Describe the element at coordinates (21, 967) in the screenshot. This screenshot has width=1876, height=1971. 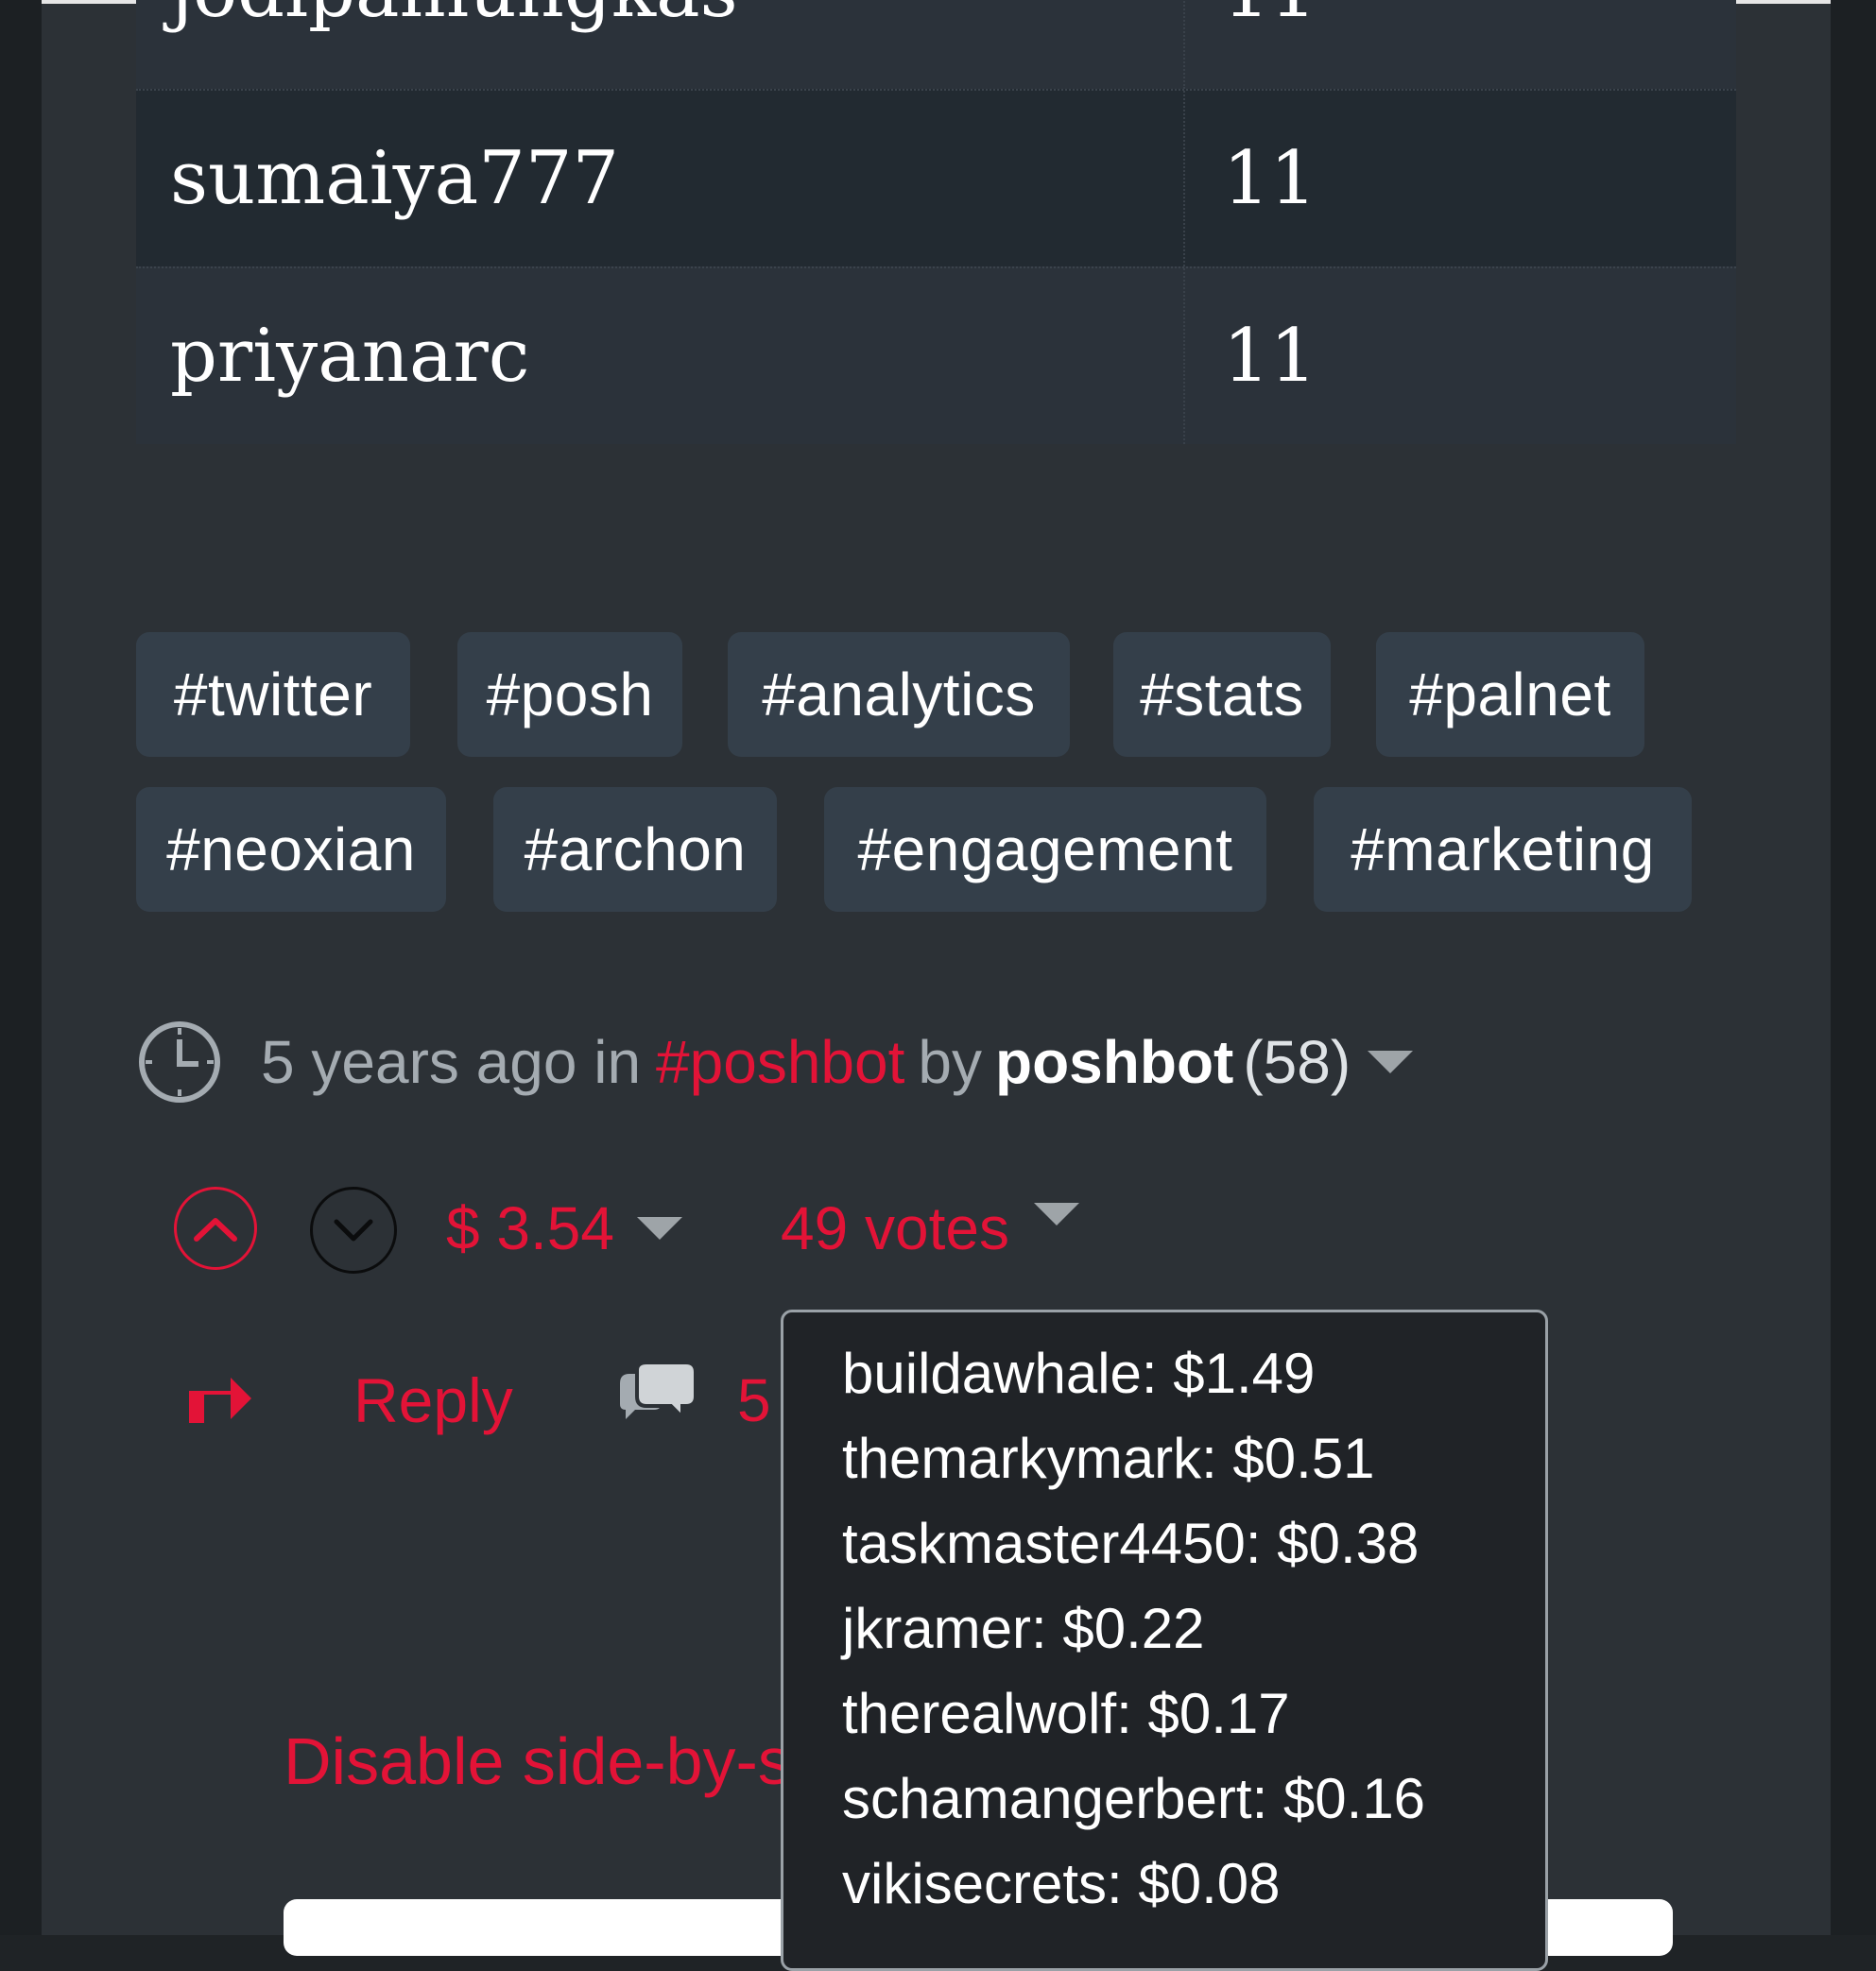
I see `left-gutter` at that location.